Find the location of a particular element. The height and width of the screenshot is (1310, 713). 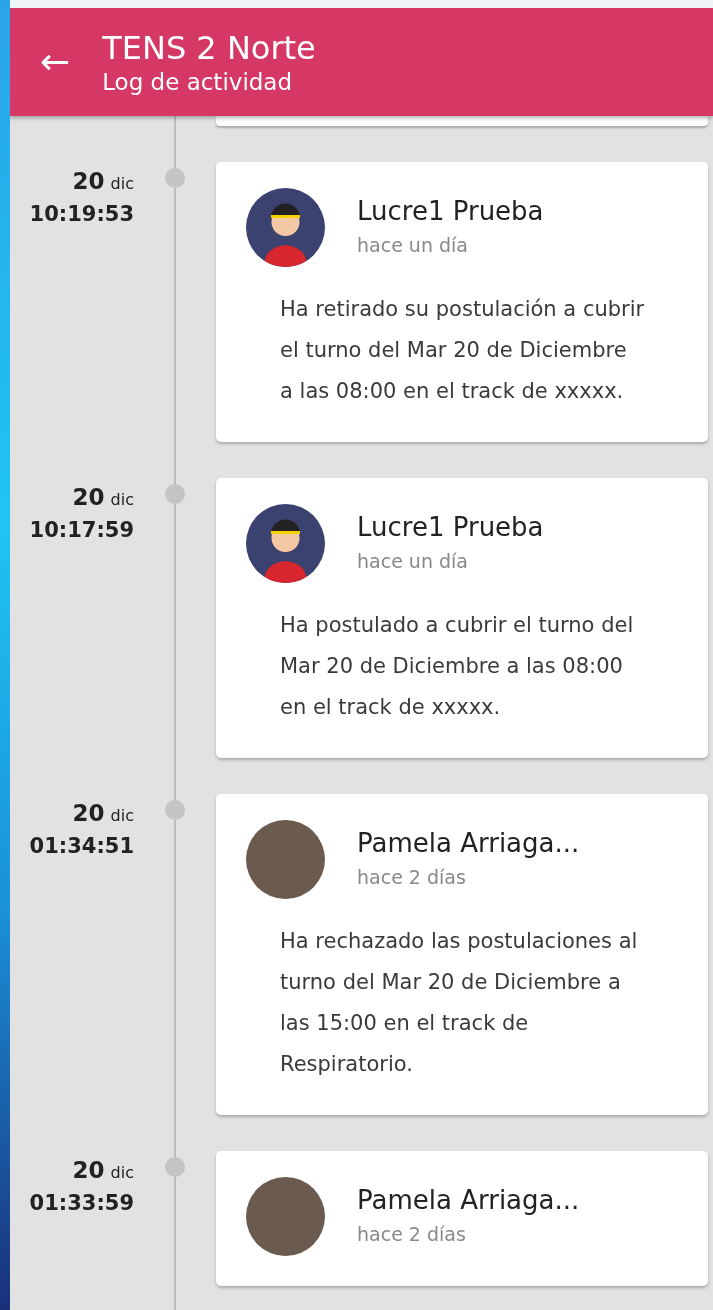

activity-message: Ha postulado a cubrir el turno del Mar 20 de Diciembre a las 08:00 en el track de xxxxx. is located at coordinates (457, 666).